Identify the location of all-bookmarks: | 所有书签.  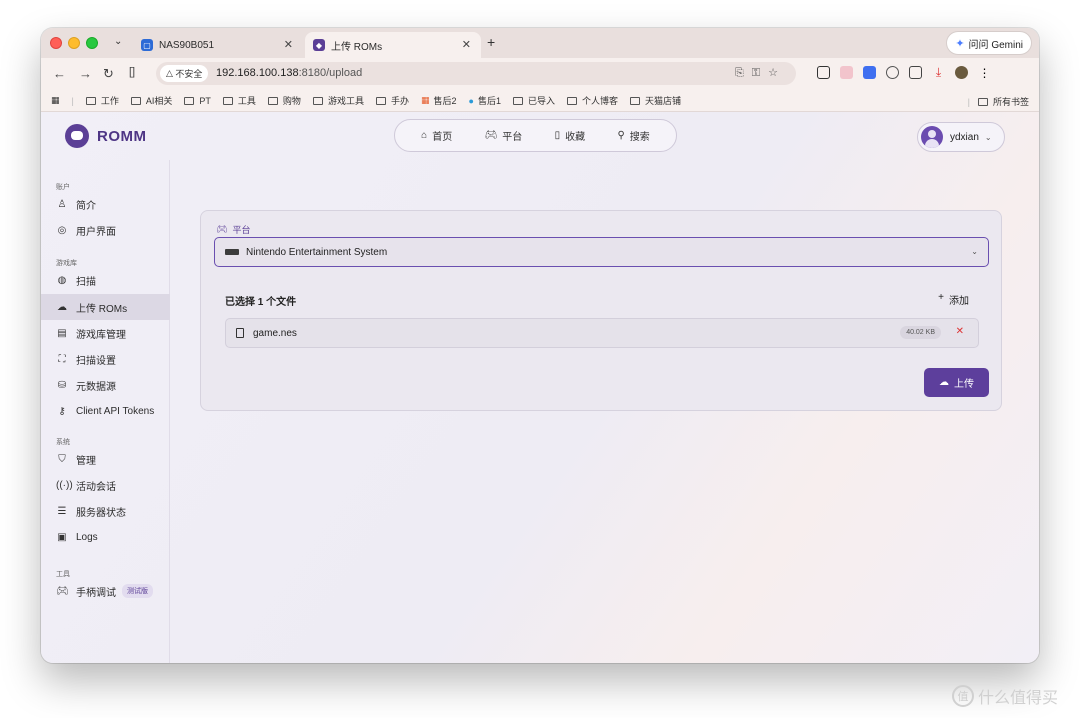
(998, 101).